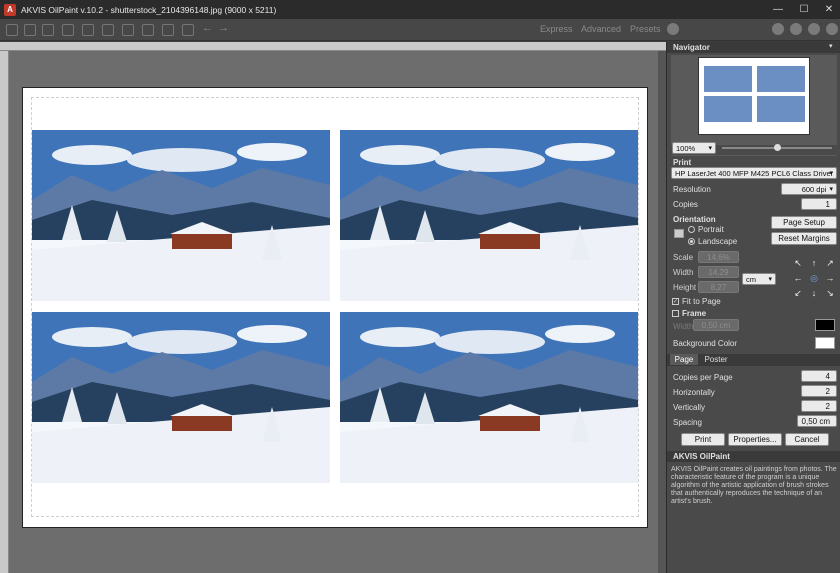 The image size is (840, 573). What do you see at coordinates (675, 313) in the screenshot?
I see `frame-checkbox` at bounding box center [675, 313].